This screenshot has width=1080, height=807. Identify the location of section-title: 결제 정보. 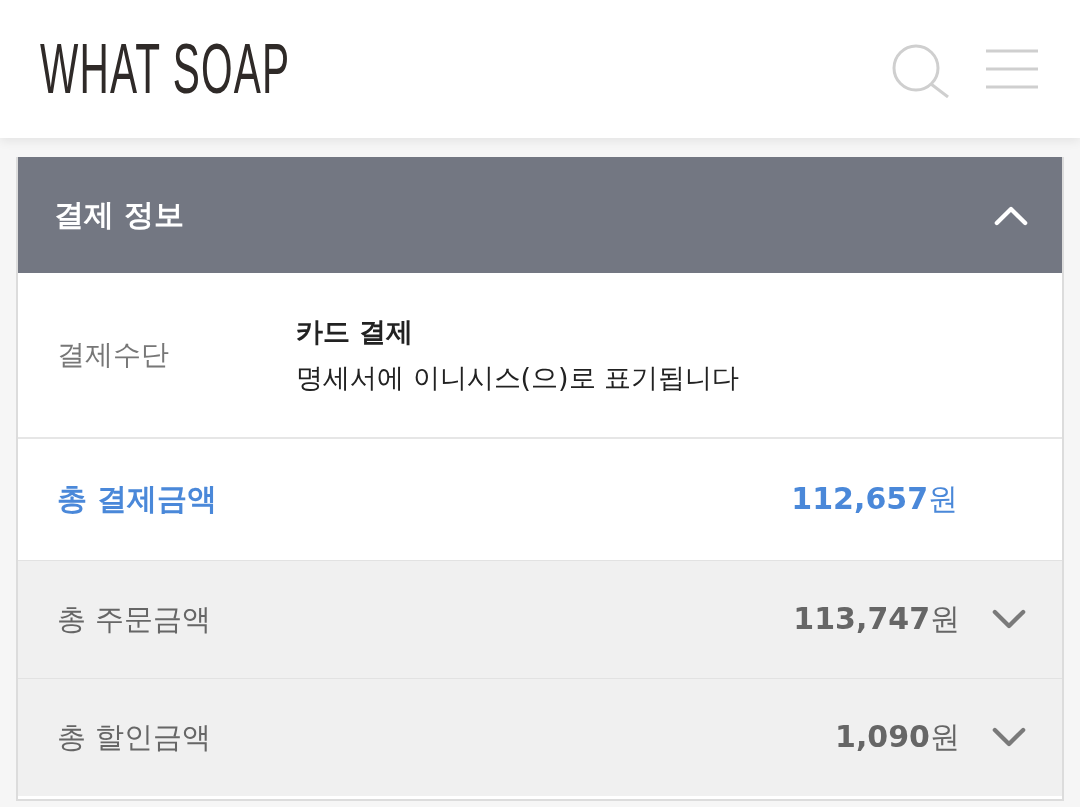
(119, 214).